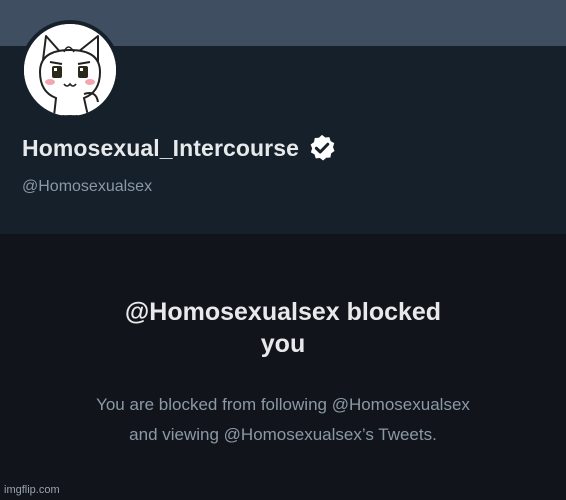 The image size is (566, 500). I want to click on display-name-row: Homosexual_Intercourse, so click(179, 148).